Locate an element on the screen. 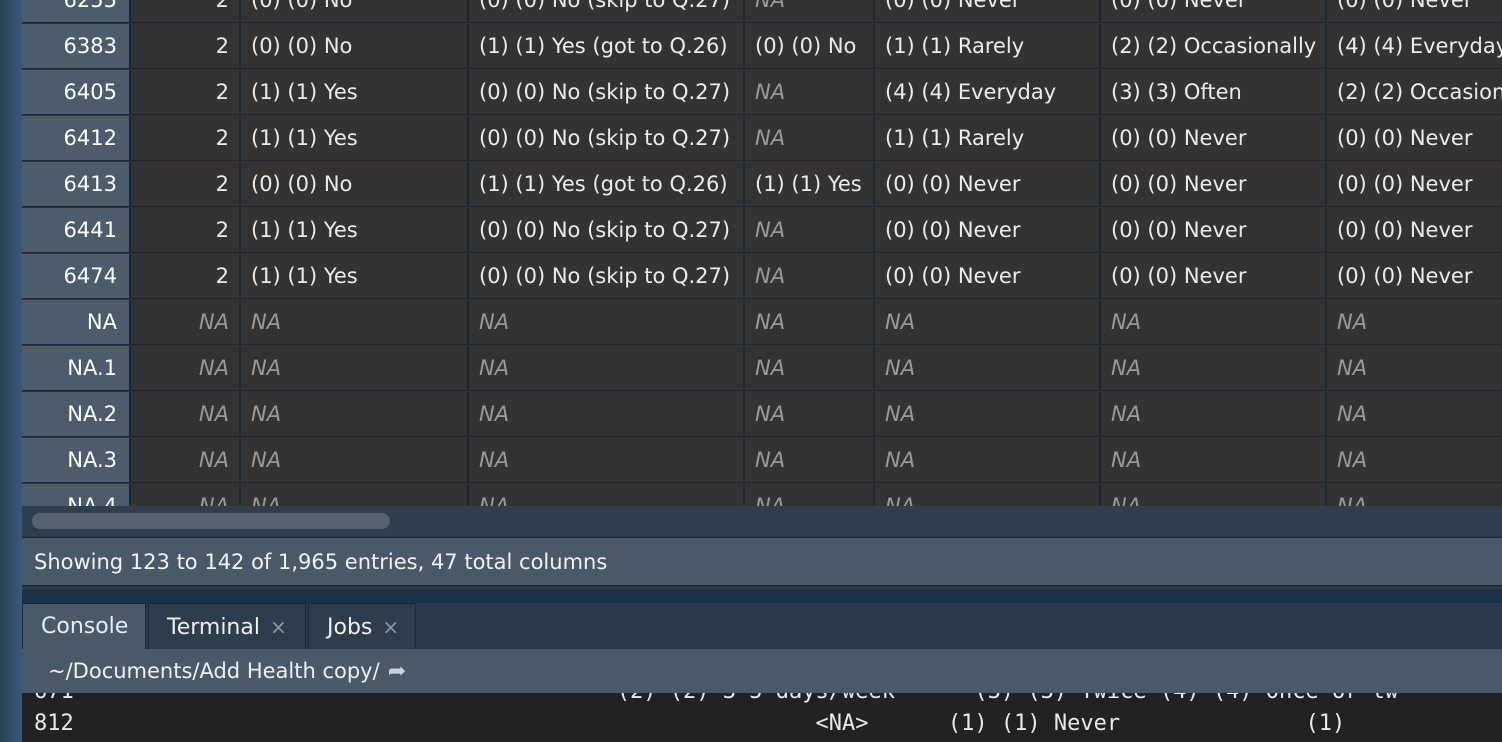  row-name-cell: NA is located at coordinates (76, 322).